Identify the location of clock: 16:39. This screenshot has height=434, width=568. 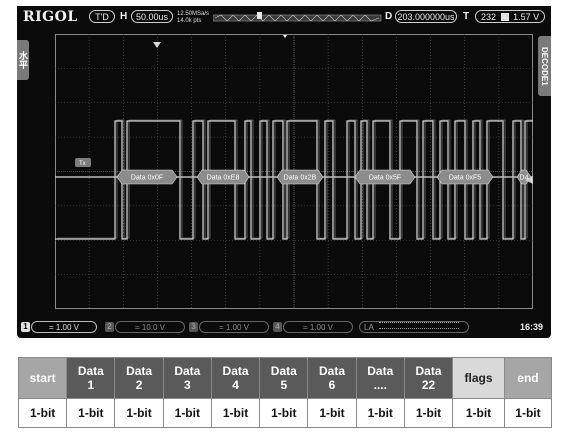
(531, 327).